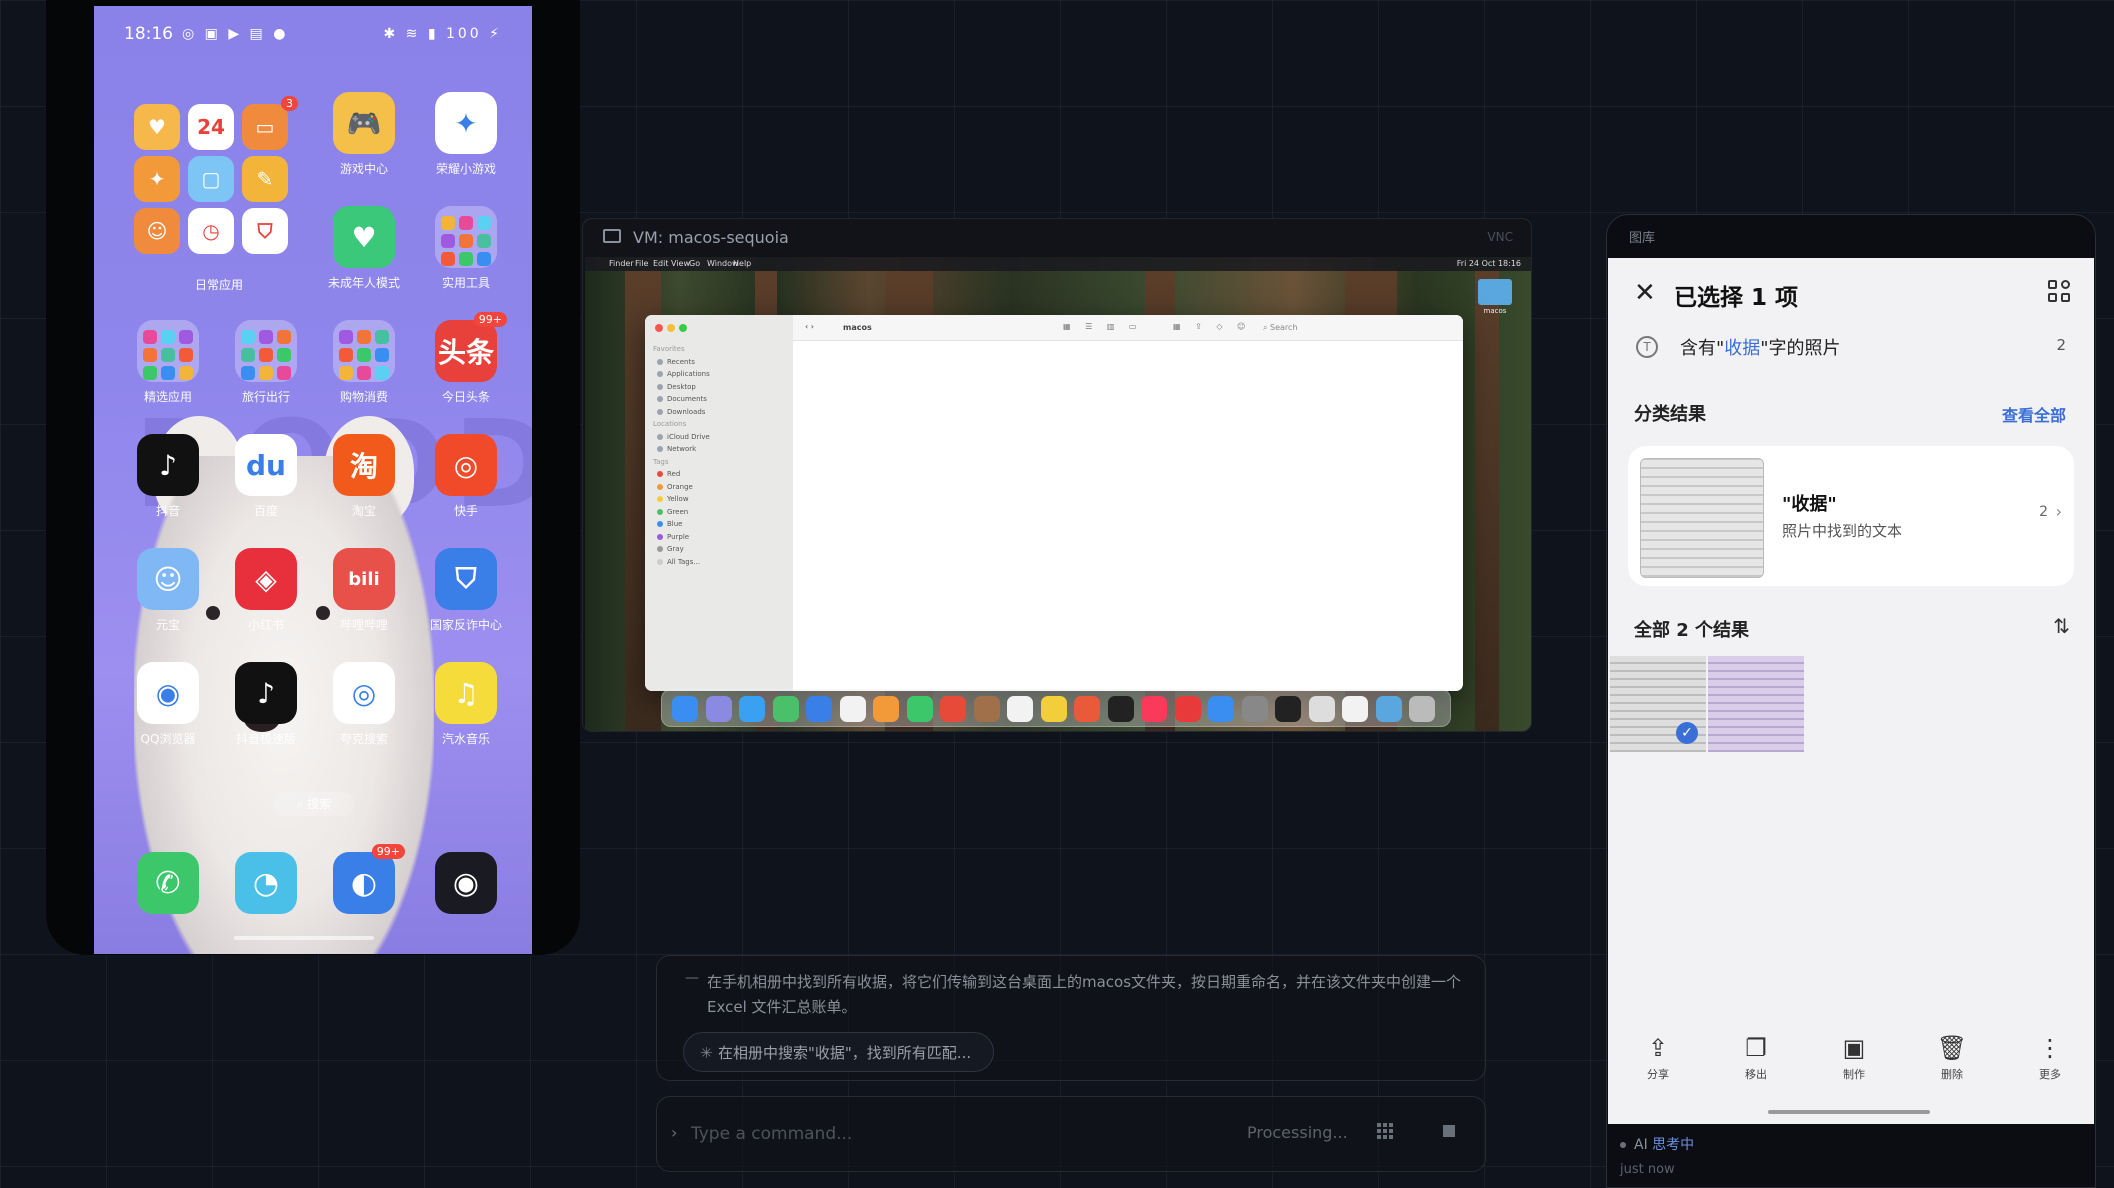 The width and height of the screenshot is (2114, 1188). Describe the element at coordinates (941, 1134) in the screenshot. I see `command-input` at that location.